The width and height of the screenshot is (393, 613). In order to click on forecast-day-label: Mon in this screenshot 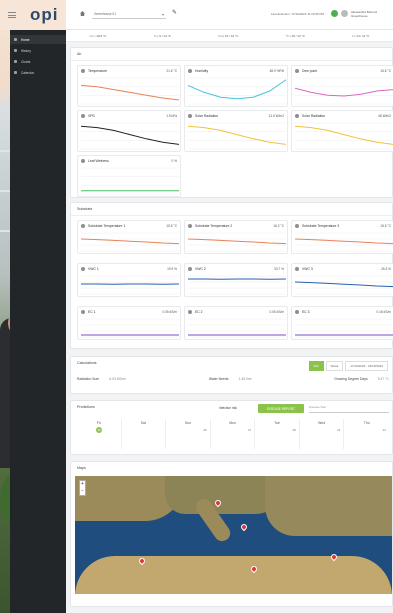, I will do `click(92, 35)`.